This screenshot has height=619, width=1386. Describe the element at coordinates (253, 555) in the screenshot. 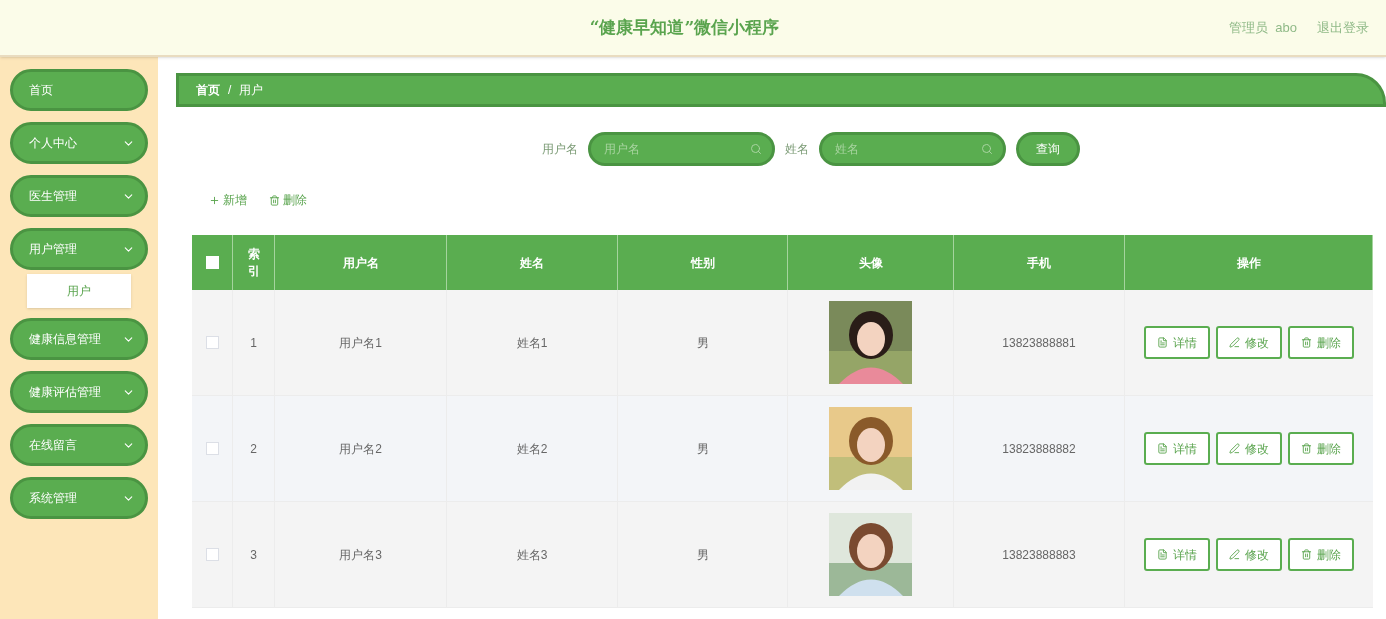

I see `table-cell-text: 3` at that location.